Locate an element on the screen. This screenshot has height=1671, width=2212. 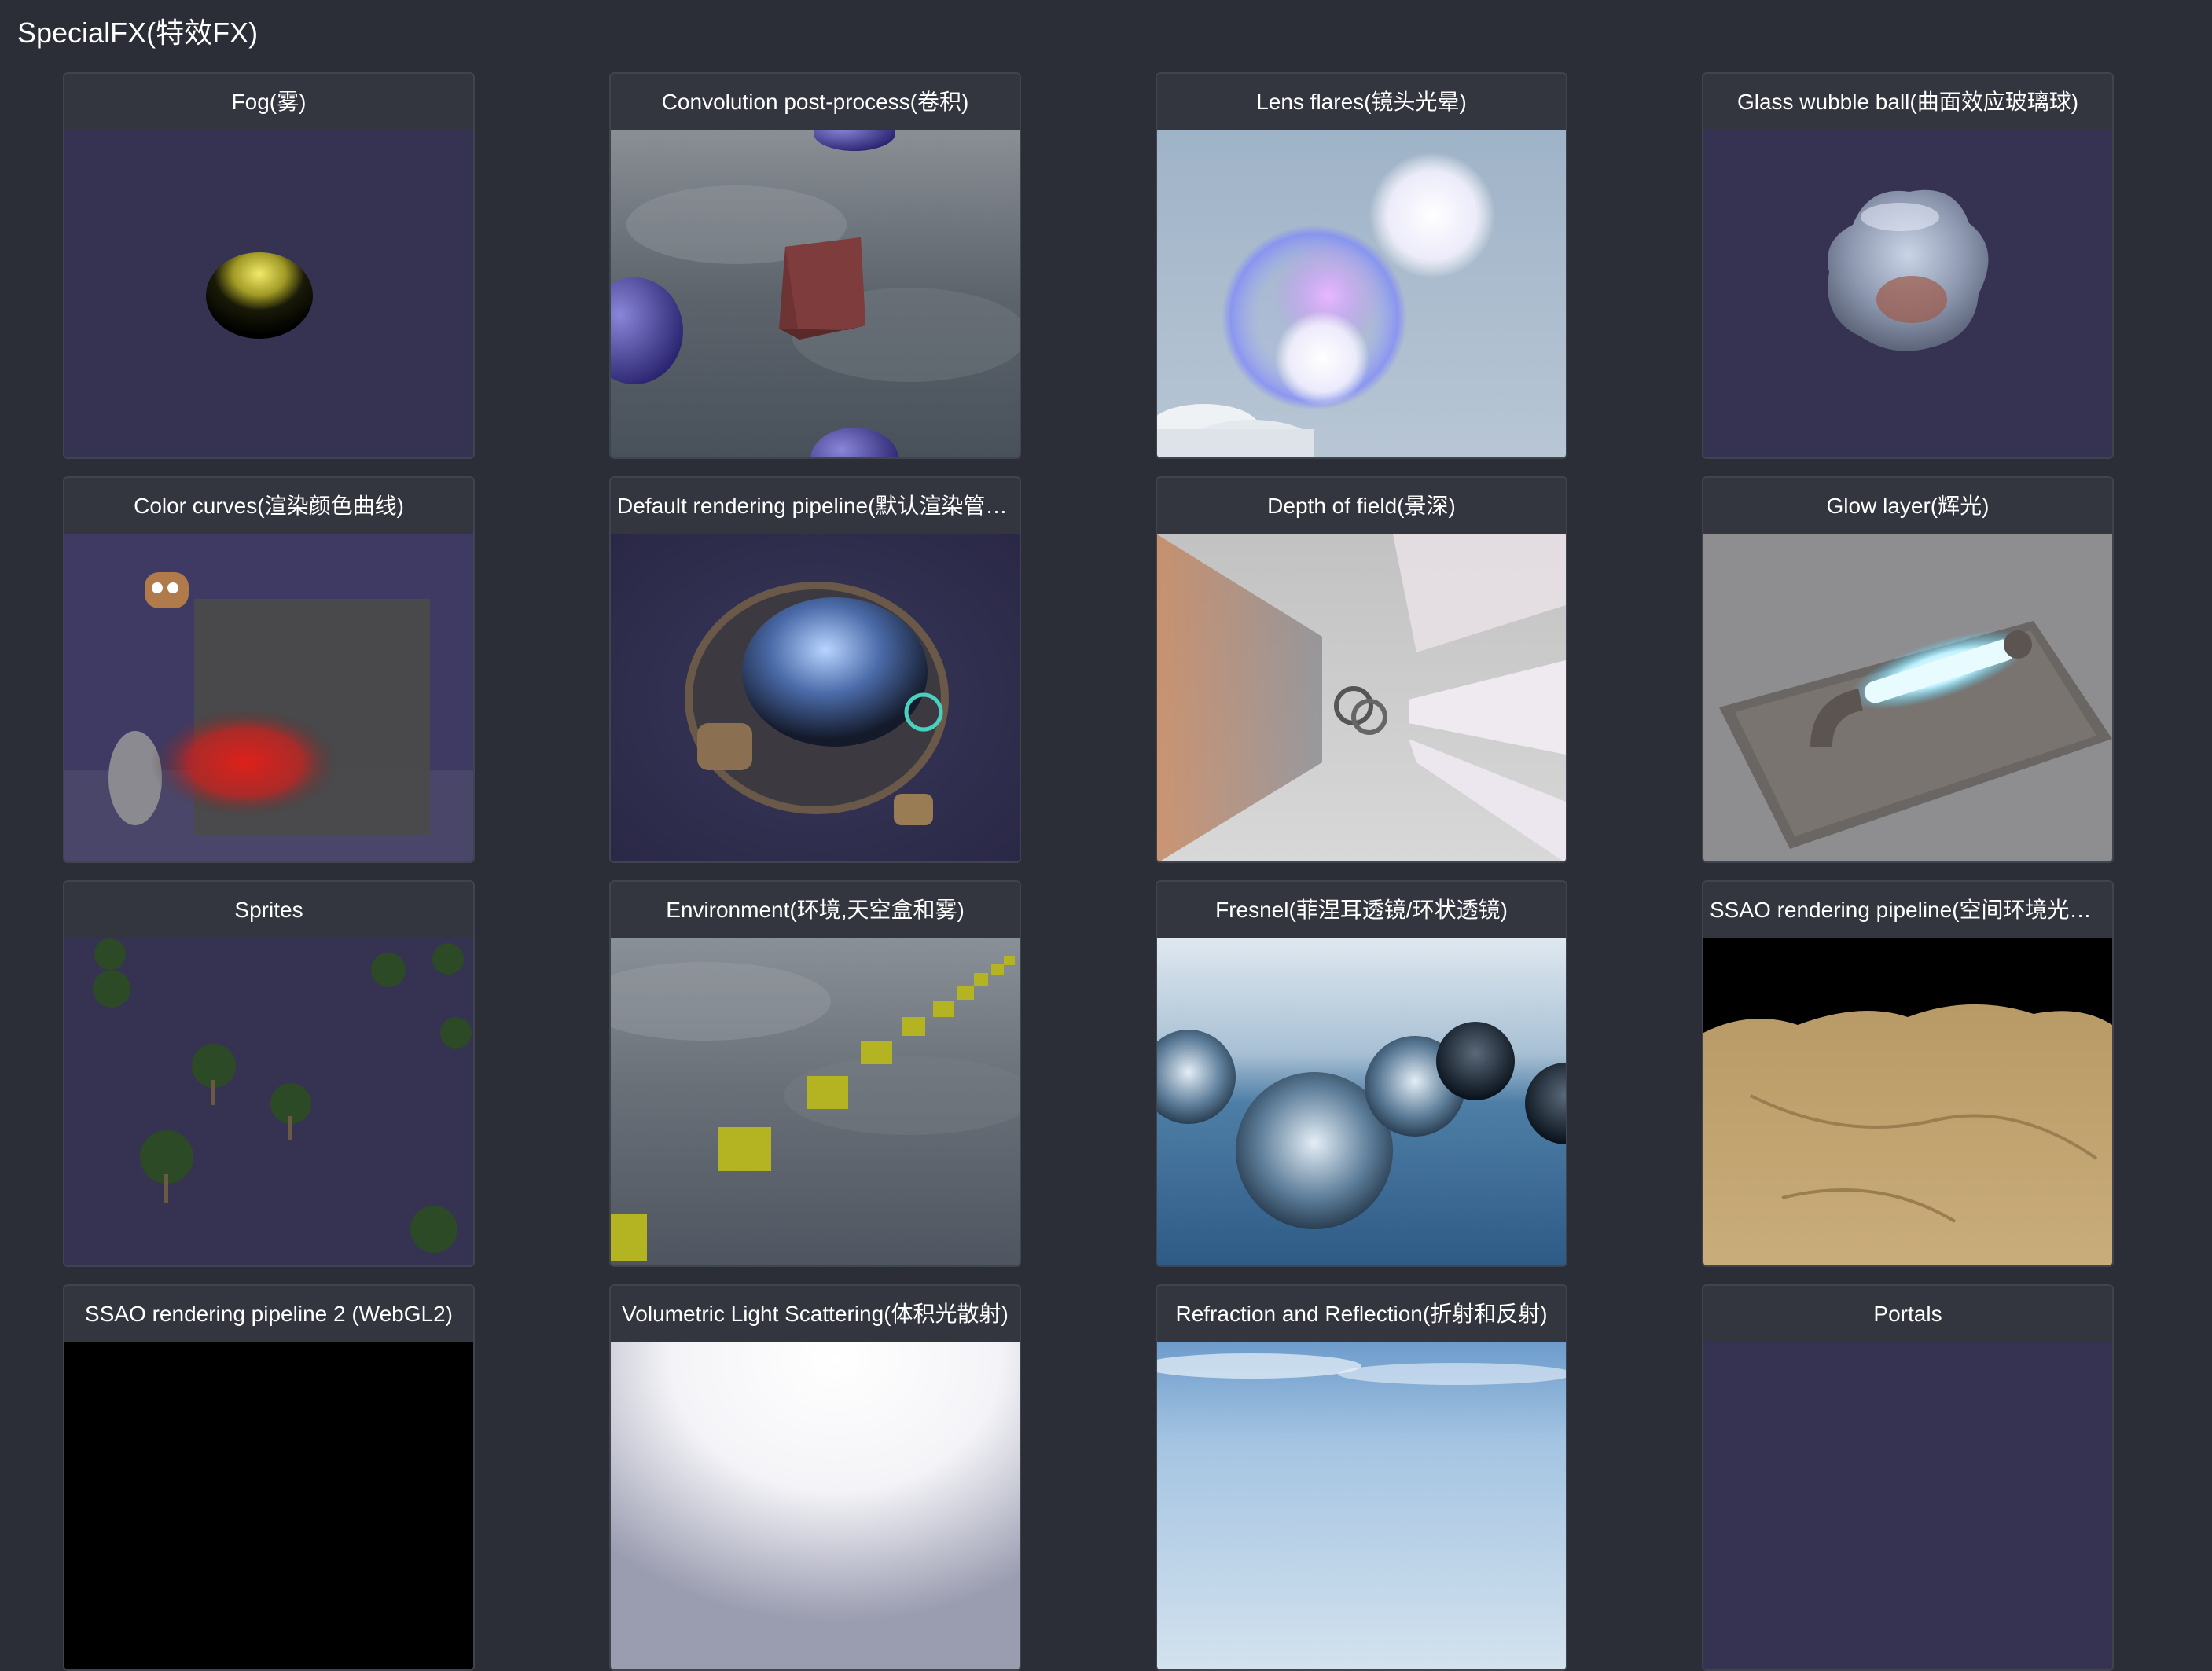
card-title: Sprites is located at coordinates (268, 910).